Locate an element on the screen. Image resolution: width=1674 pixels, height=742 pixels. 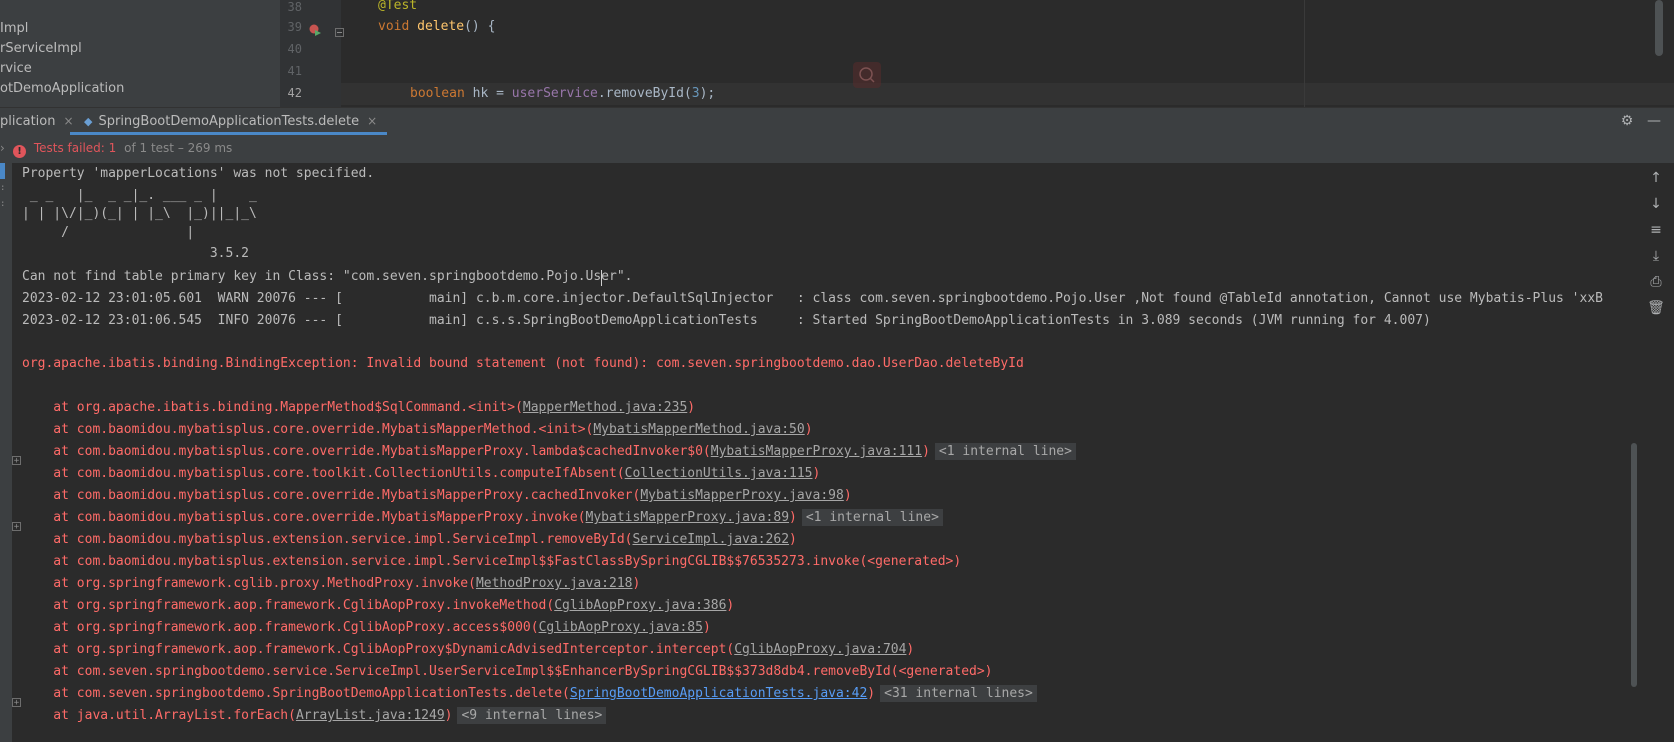
close-icon: × is located at coordinates (372, 121).